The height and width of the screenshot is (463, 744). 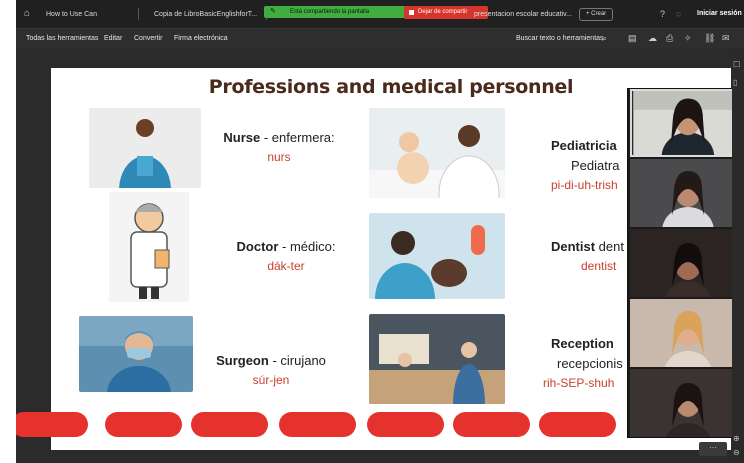 I want to click on cloud-upload-icon: ☁, so click(x=652, y=38).